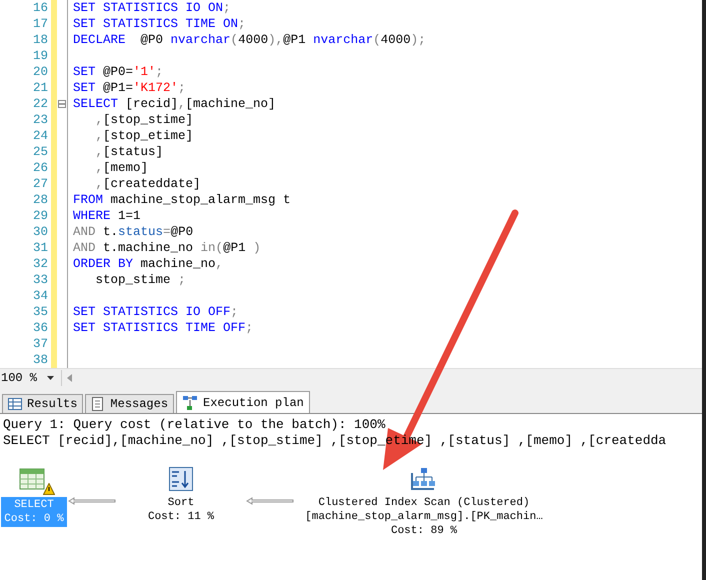  I want to click on line-number: 16, so click(40, 8).